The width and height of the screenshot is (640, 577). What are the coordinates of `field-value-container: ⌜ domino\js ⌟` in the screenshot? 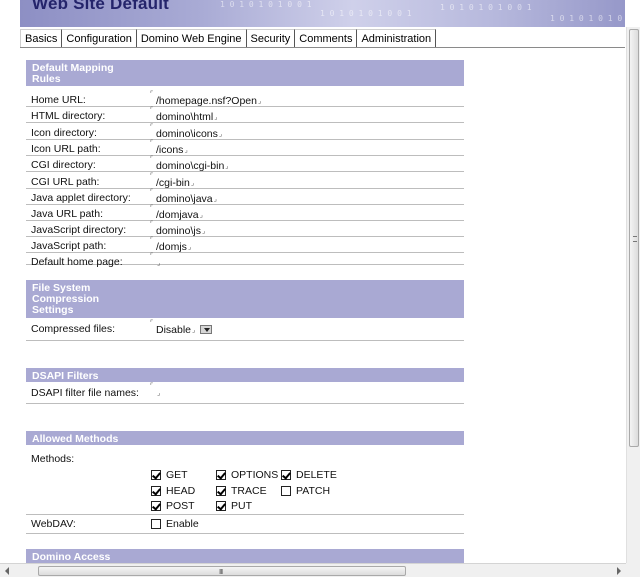 It's located at (179, 229).